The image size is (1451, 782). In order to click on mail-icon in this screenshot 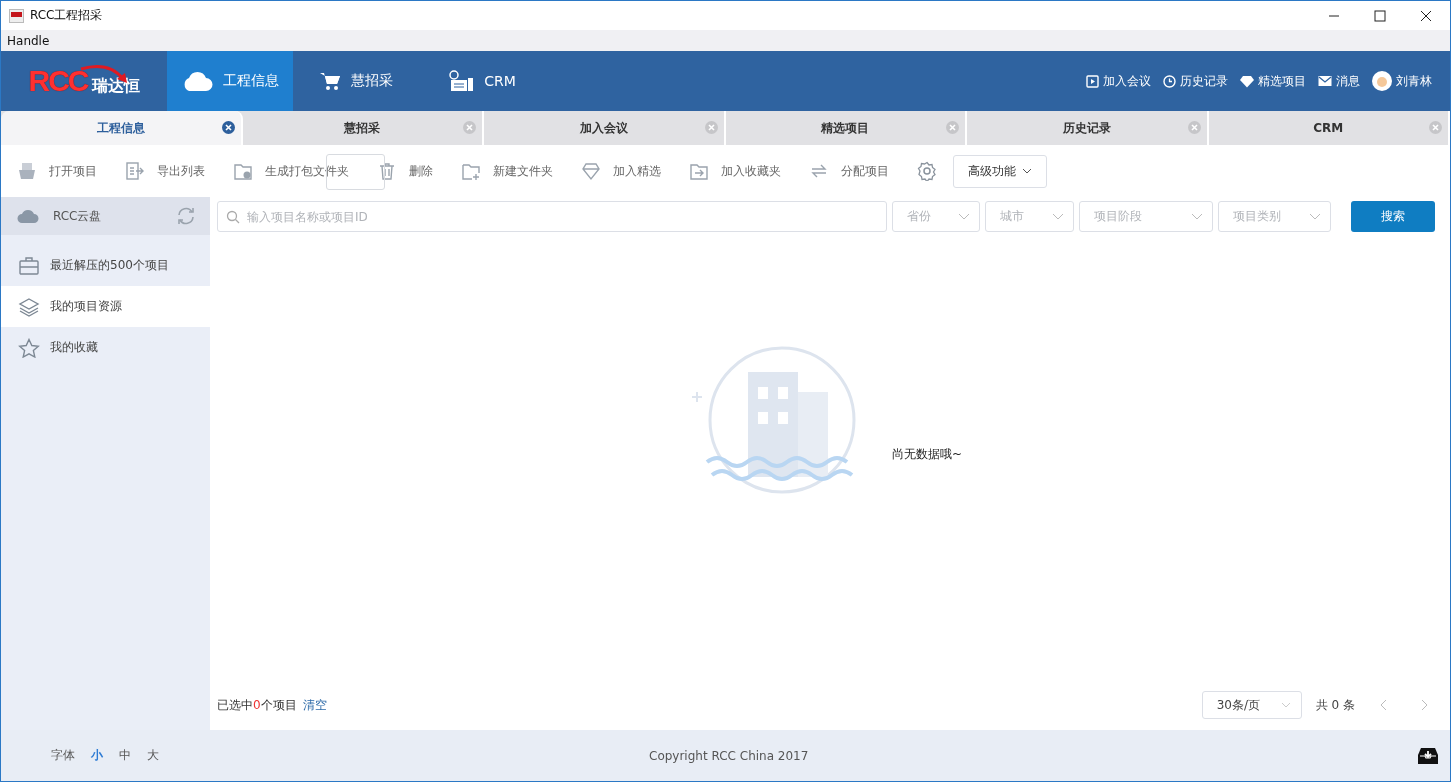, I will do `click(1325, 81)`.